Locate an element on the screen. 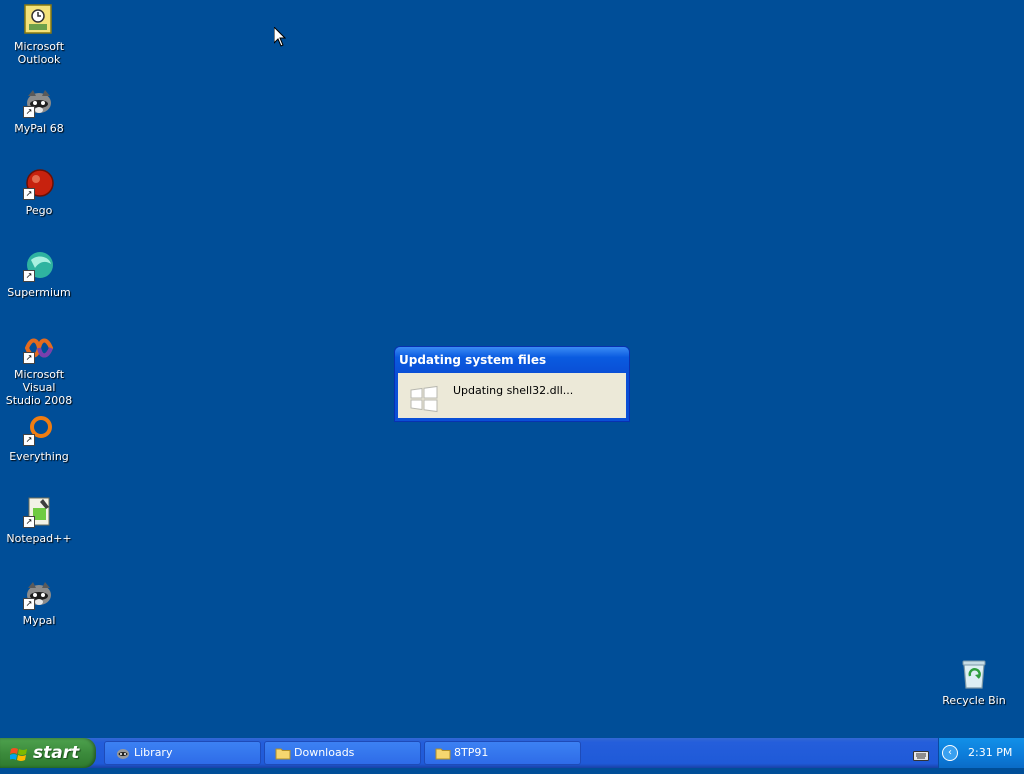 The height and width of the screenshot is (774, 1024). desktop-icon-supermium: ↗ Supermium is located at coordinates (39, 274).